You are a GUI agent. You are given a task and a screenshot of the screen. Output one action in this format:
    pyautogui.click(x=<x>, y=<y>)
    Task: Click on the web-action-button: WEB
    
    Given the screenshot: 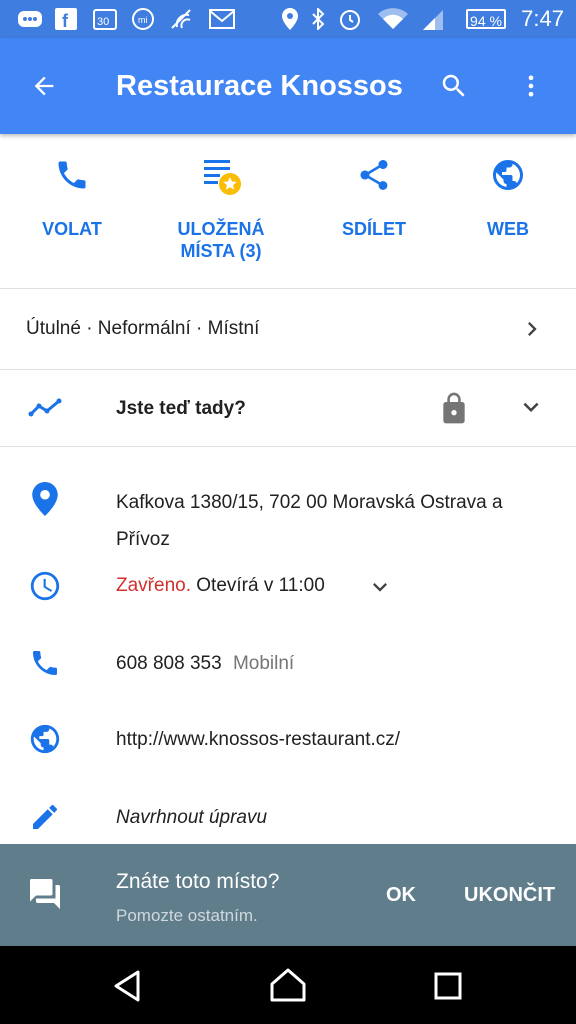 What is the action you would take?
    pyautogui.click(x=506, y=195)
    